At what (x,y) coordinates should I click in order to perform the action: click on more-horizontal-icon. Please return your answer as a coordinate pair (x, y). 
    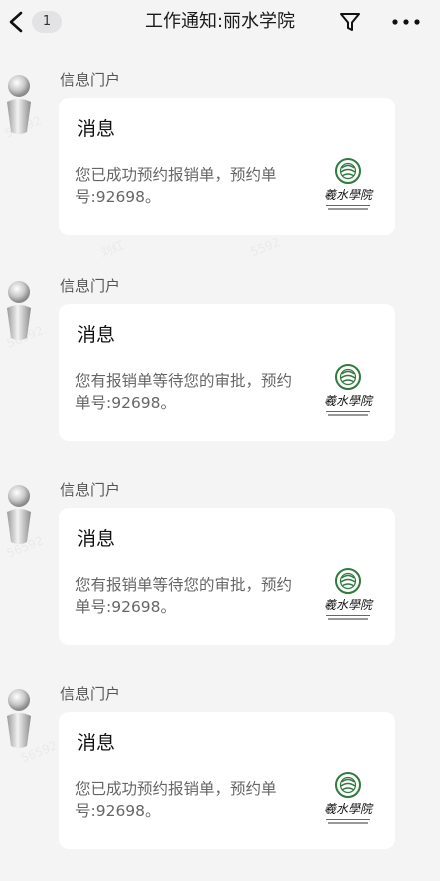
    Looking at the image, I should click on (406, 22).